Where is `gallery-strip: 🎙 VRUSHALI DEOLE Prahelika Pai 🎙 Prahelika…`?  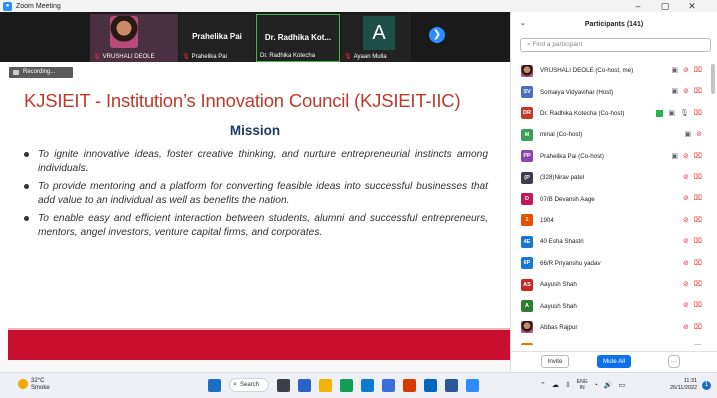
gallery-strip: 🎙 VRUSHALI DEOLE Prahelika Pai 🎙 Prahelika… is located at coordinates (255, 37).